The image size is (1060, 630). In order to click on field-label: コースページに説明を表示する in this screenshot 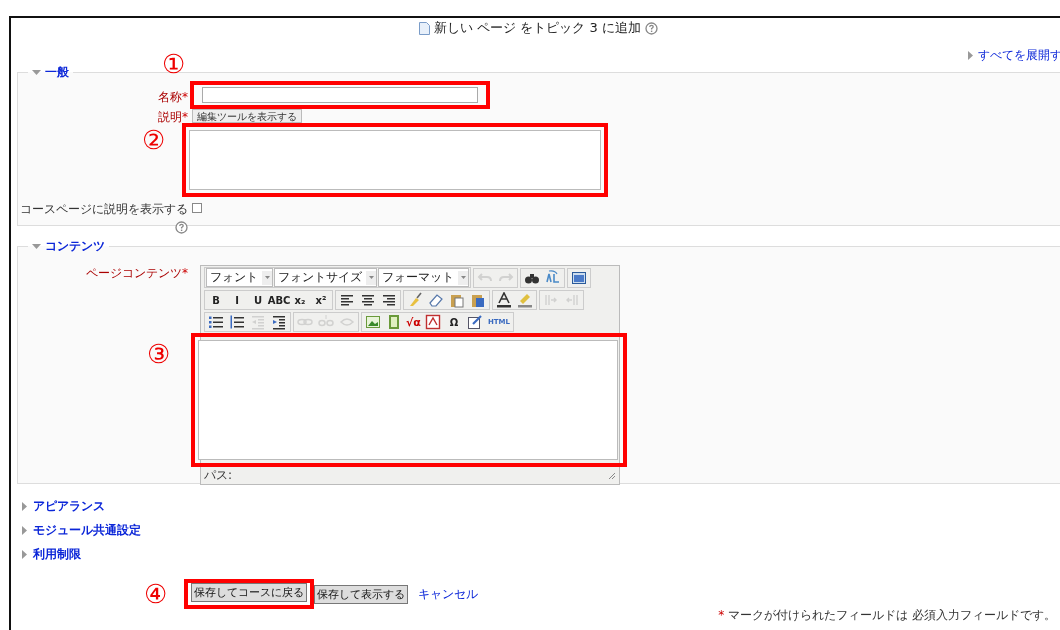, I will do `click(104, 209)`.